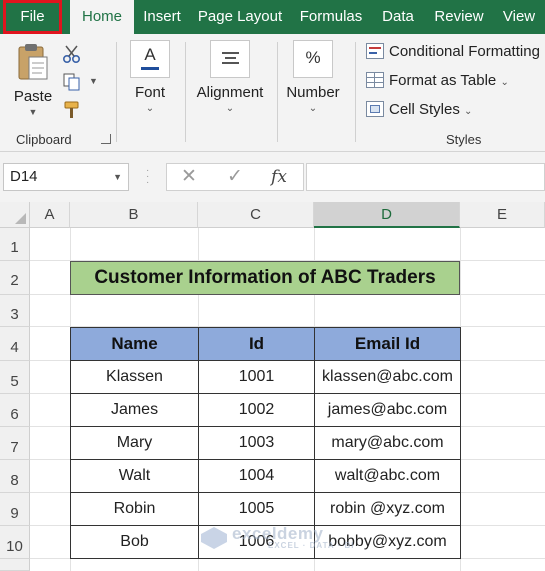  What do you see at coordinates (265, 278) in the screenshot?
I see `sheet-title-cell: Customer Information of ABC Traders` at bounding box center [265, 278].